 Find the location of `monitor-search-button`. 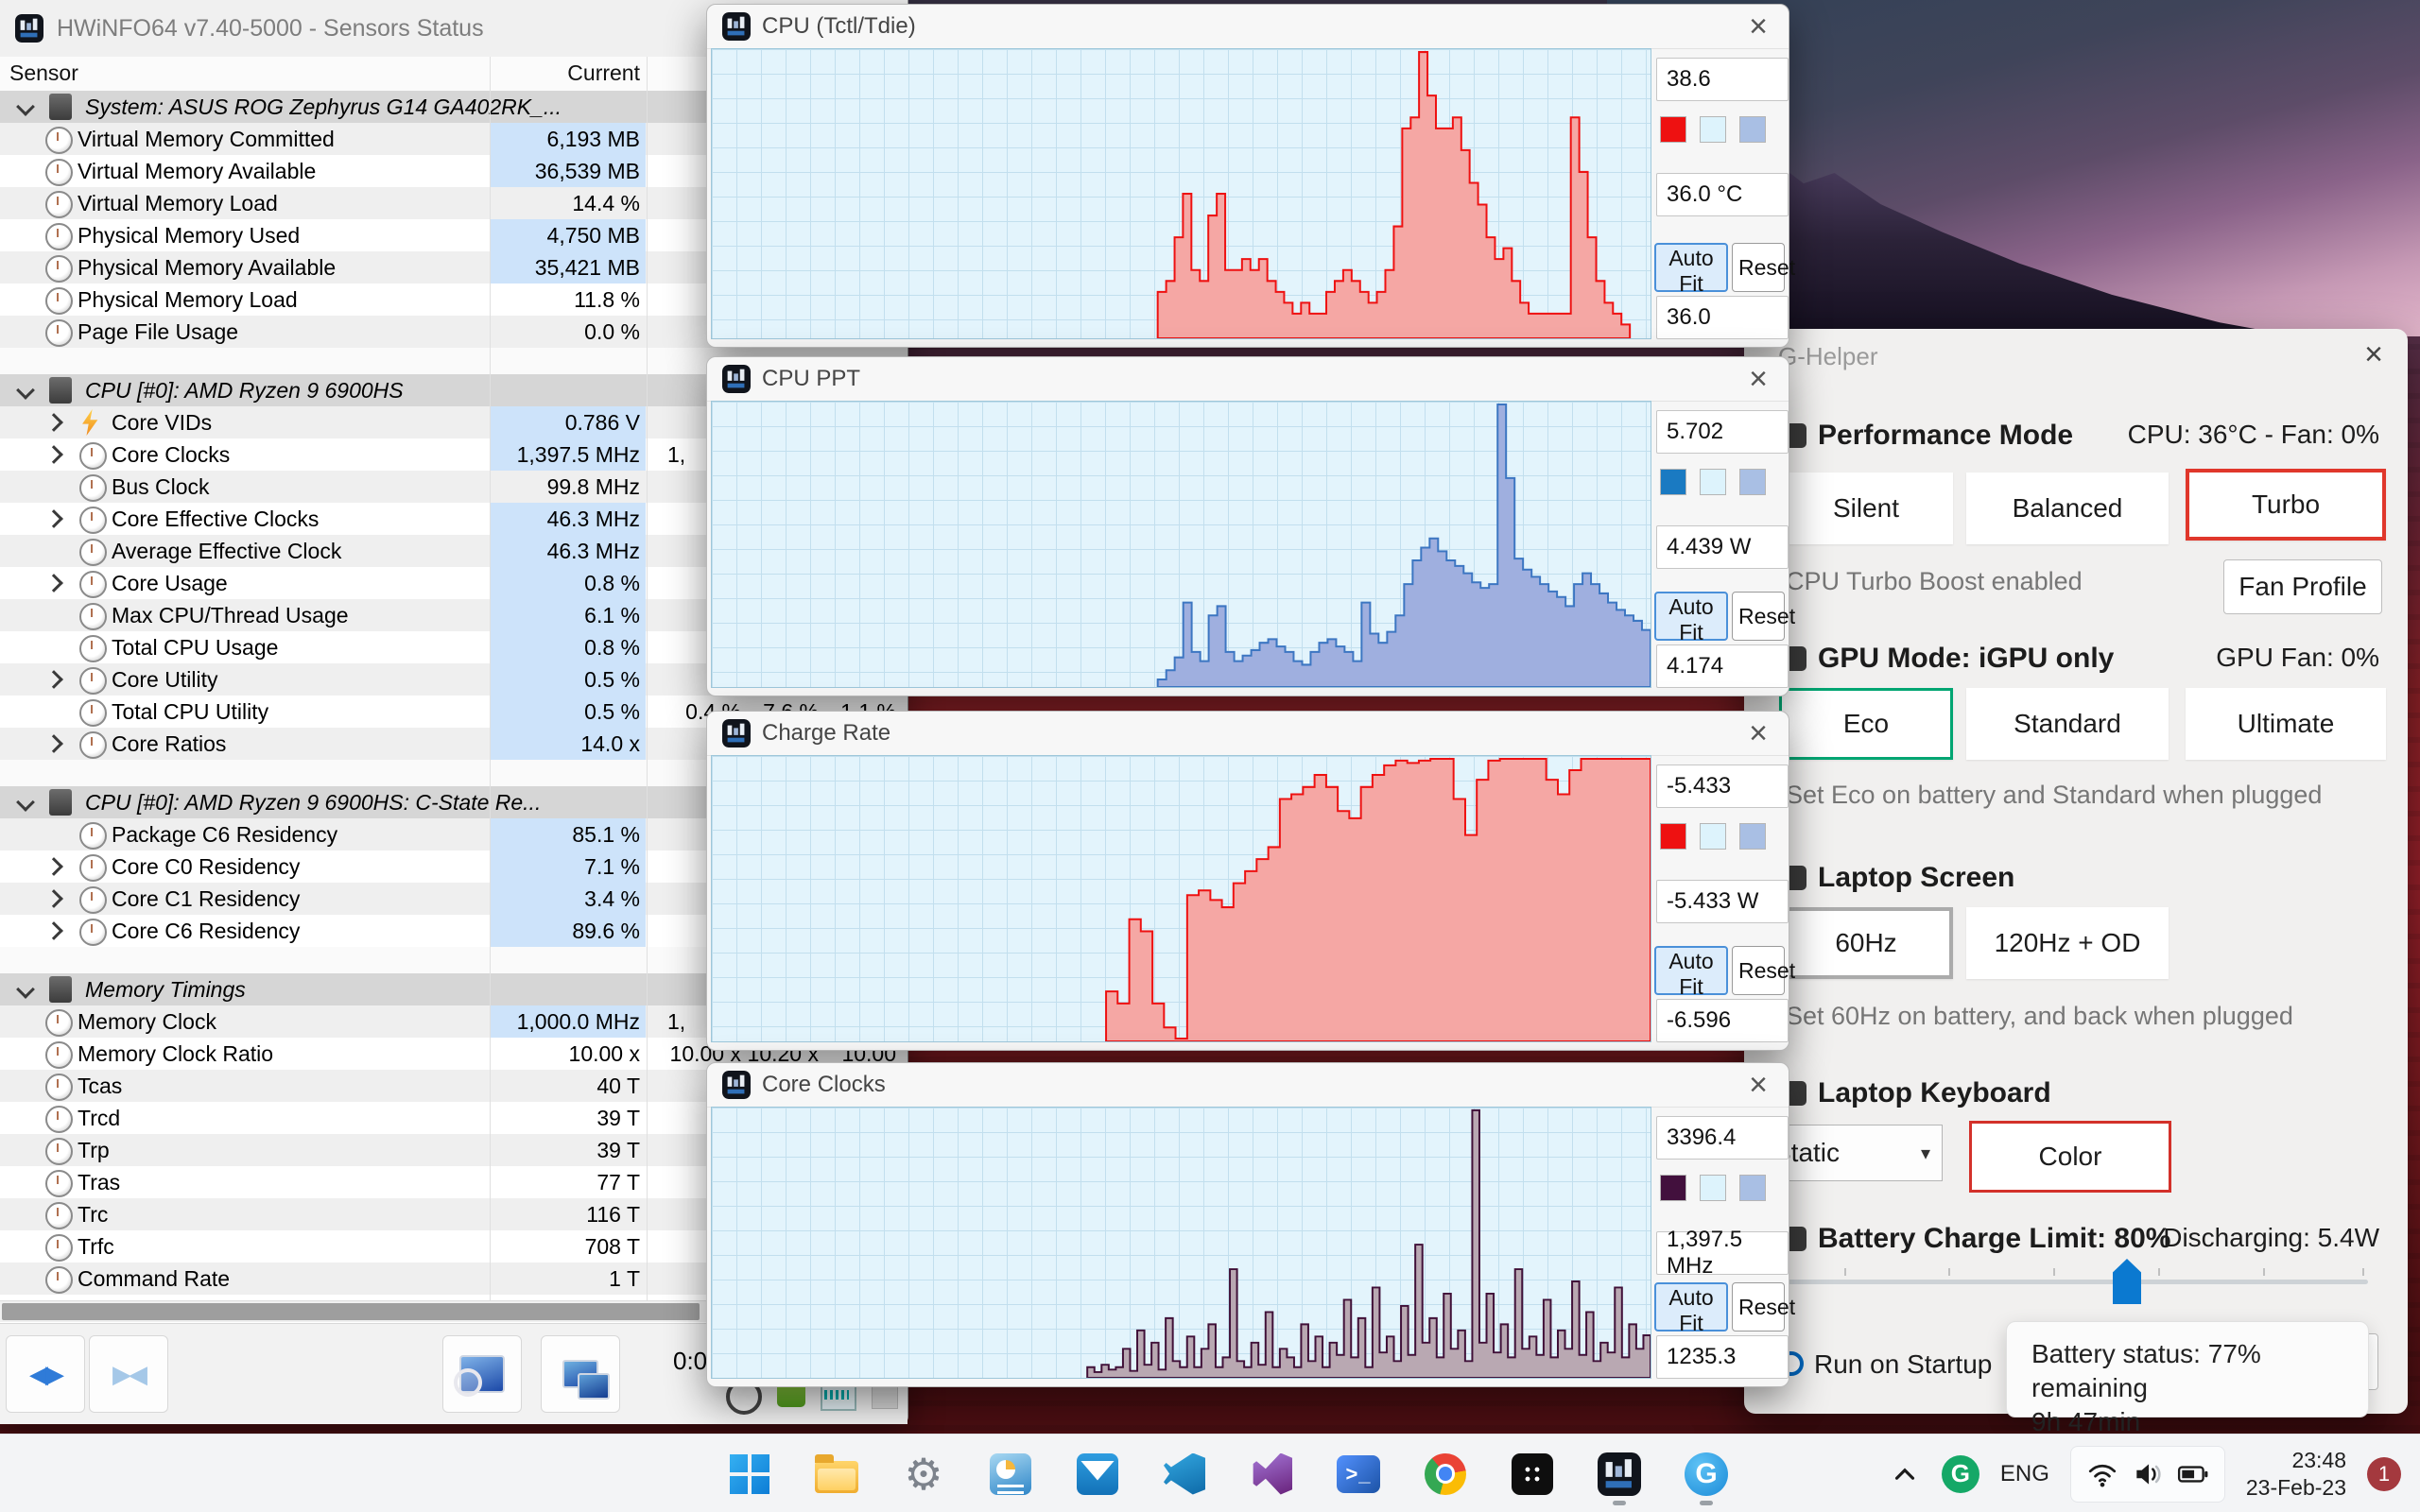

monitor-search-button is located at coordinates (482, 1374).